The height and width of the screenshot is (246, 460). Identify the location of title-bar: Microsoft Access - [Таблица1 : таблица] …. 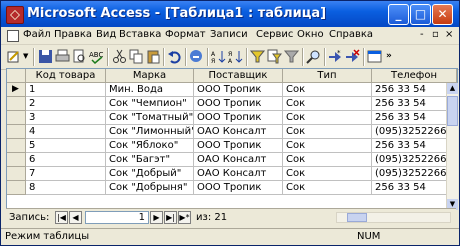
(230, 14).